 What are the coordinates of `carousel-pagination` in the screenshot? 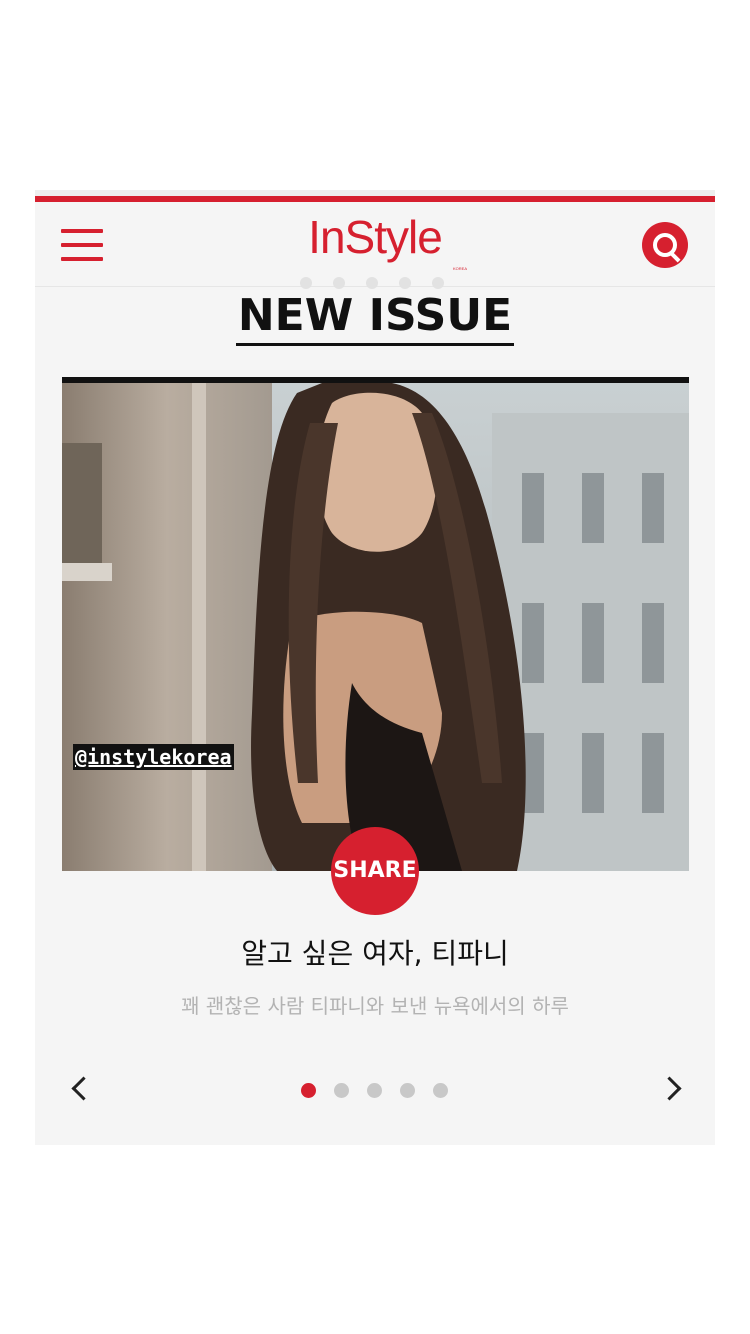 It's located at (376, 1091).